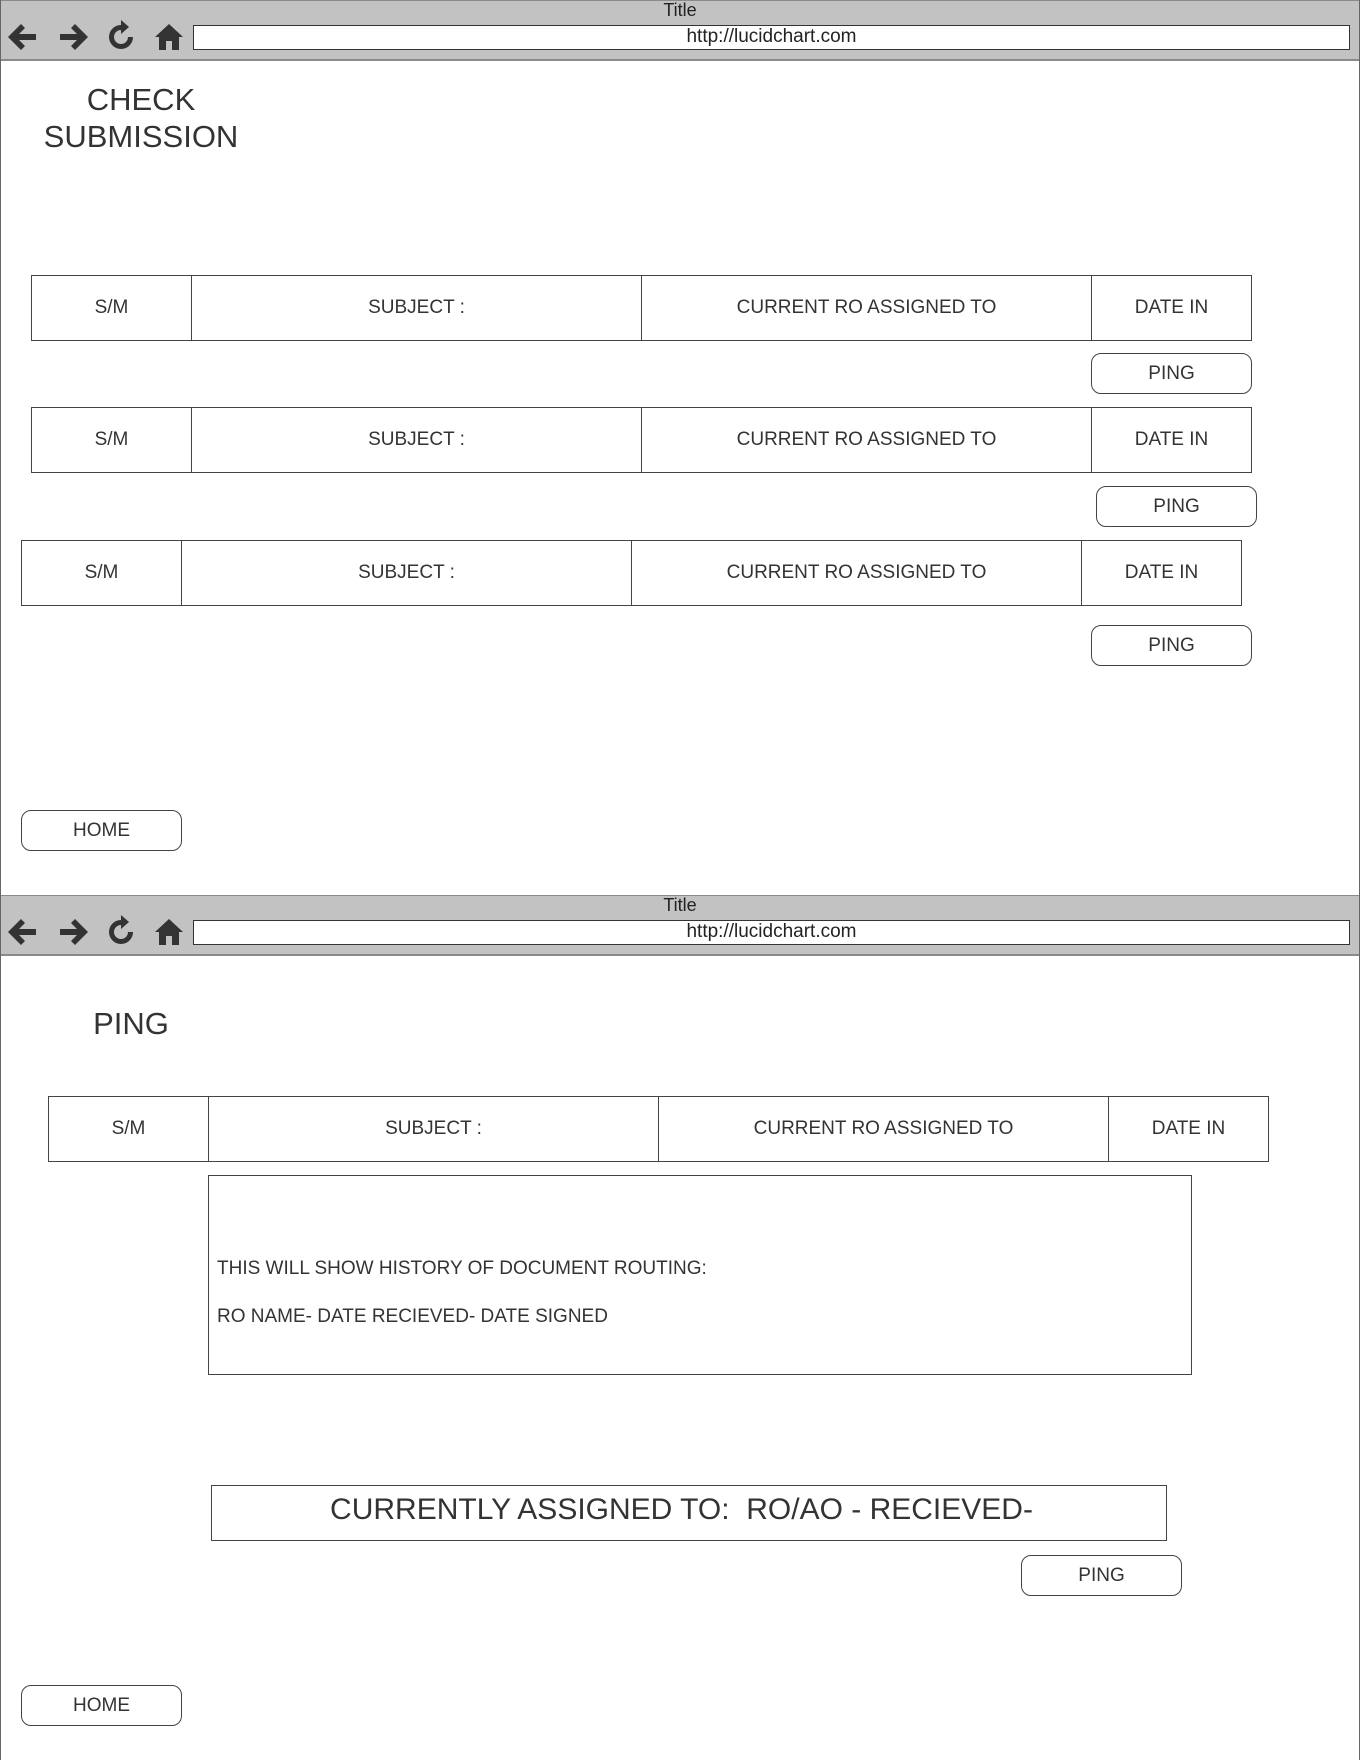 The height and width of the screenshot is (1760, 1360). I want to click on currently-assigned-box: CURRENTLY ASSIGNED TO: RO/AO - RECIEVED-, so click(689, 1513).